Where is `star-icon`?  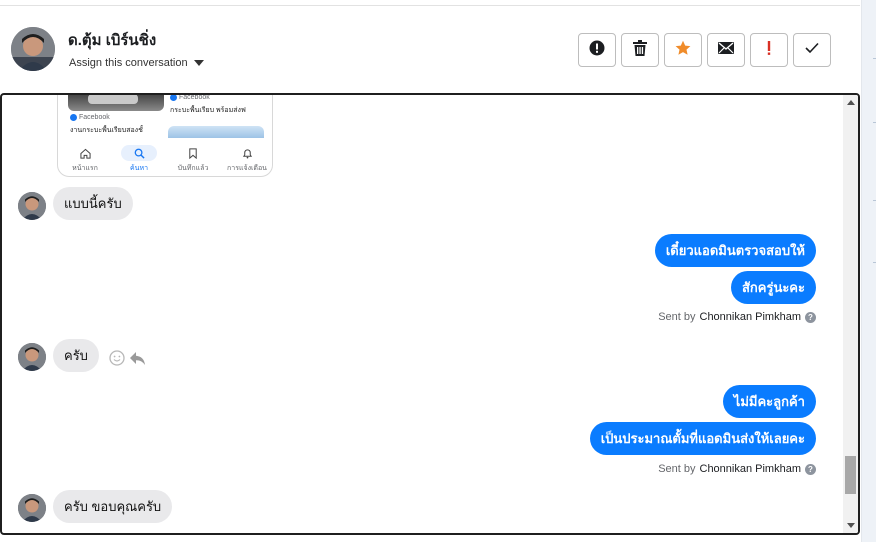
star-icon is located at coordinates (683, 50).